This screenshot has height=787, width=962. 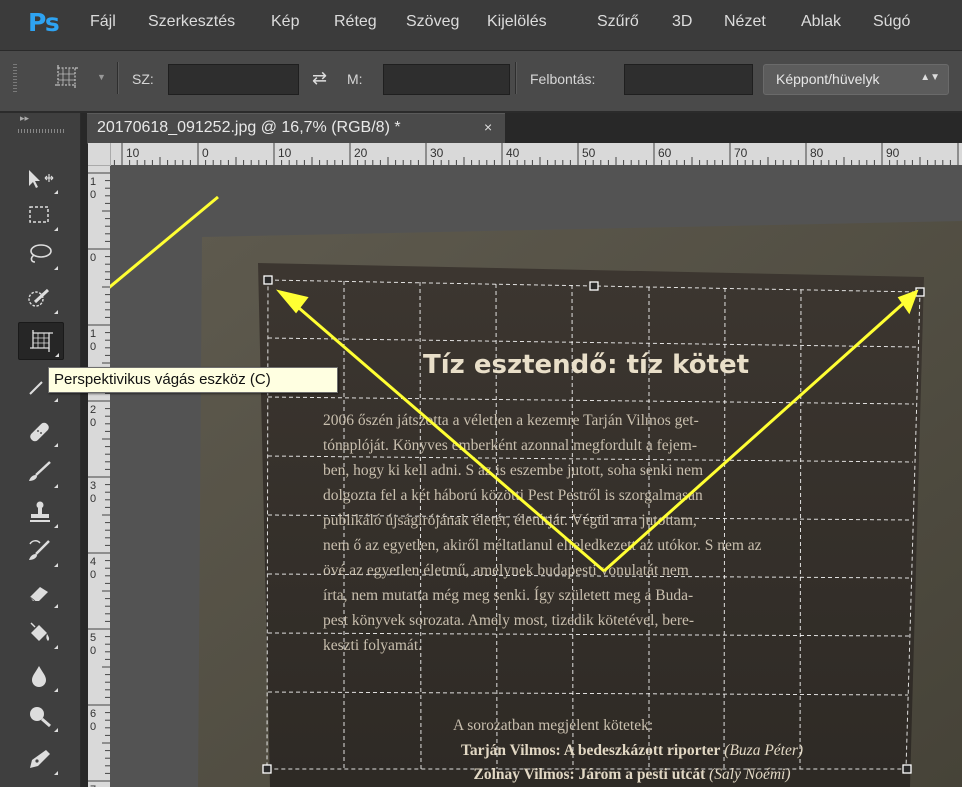 I want to click on eraser-icon, so click(x=38, y=594).